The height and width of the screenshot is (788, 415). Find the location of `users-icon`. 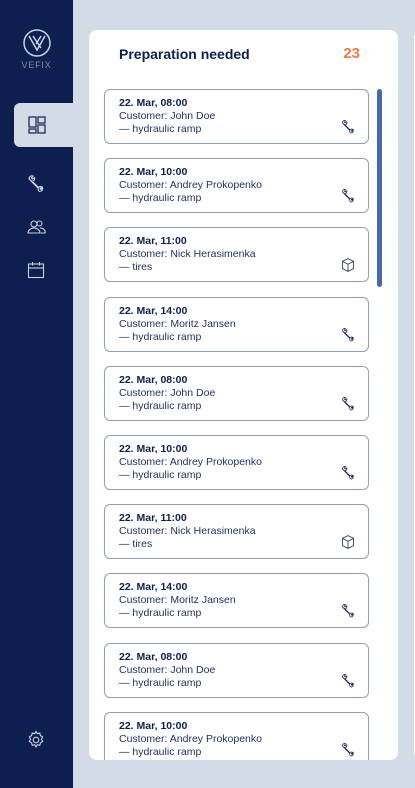

users-icon is located at coordinates (36, 227).